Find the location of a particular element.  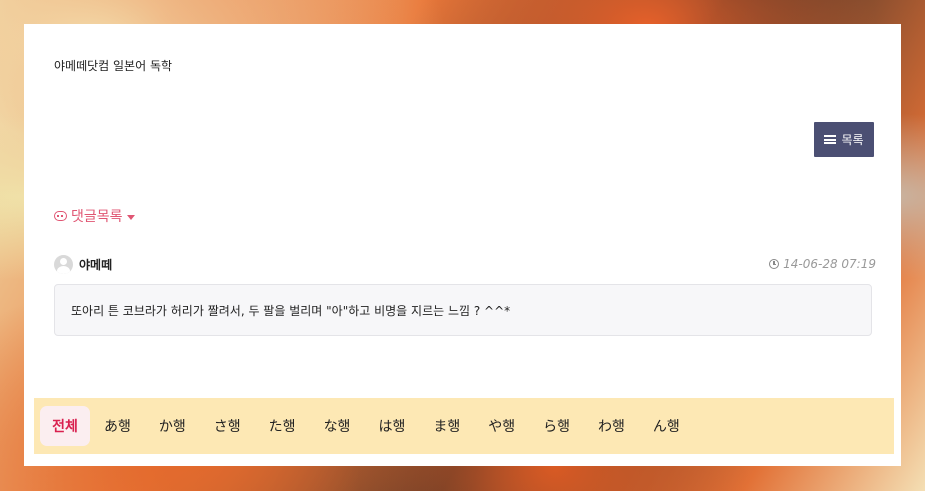

clock-icon is located at coordinates (774, 264).